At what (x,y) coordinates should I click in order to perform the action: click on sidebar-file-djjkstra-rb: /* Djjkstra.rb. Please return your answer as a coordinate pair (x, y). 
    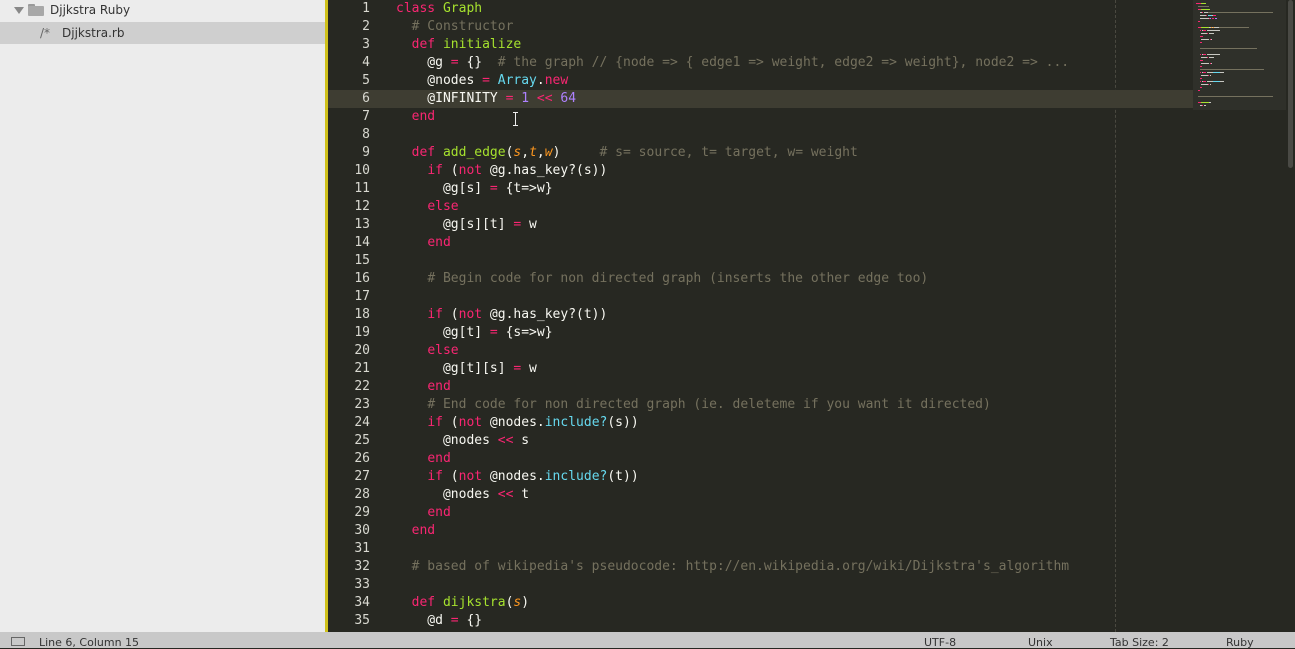
    Looking at the image, I should click on (162, 33).